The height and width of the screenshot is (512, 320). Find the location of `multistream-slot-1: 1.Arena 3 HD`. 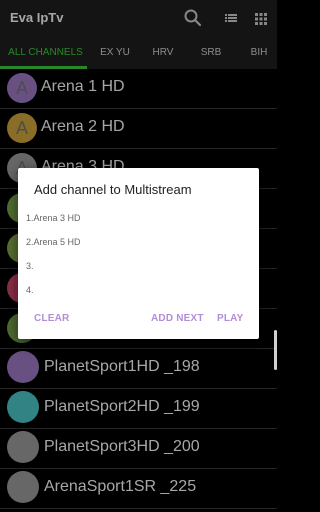

multistream-slot-1: 1.Arena 3 HD is located at coordinates (53, 218).